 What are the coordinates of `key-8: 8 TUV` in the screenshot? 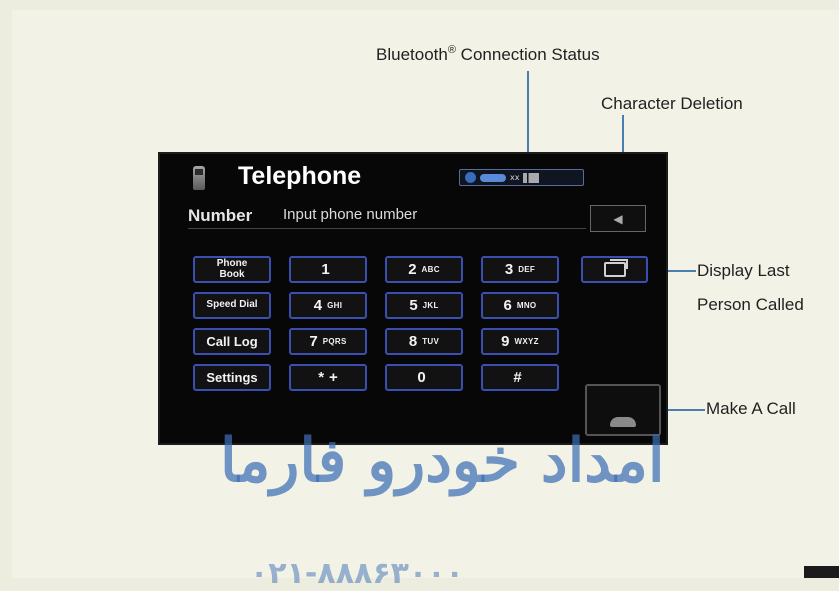 It's located at (424, 341).